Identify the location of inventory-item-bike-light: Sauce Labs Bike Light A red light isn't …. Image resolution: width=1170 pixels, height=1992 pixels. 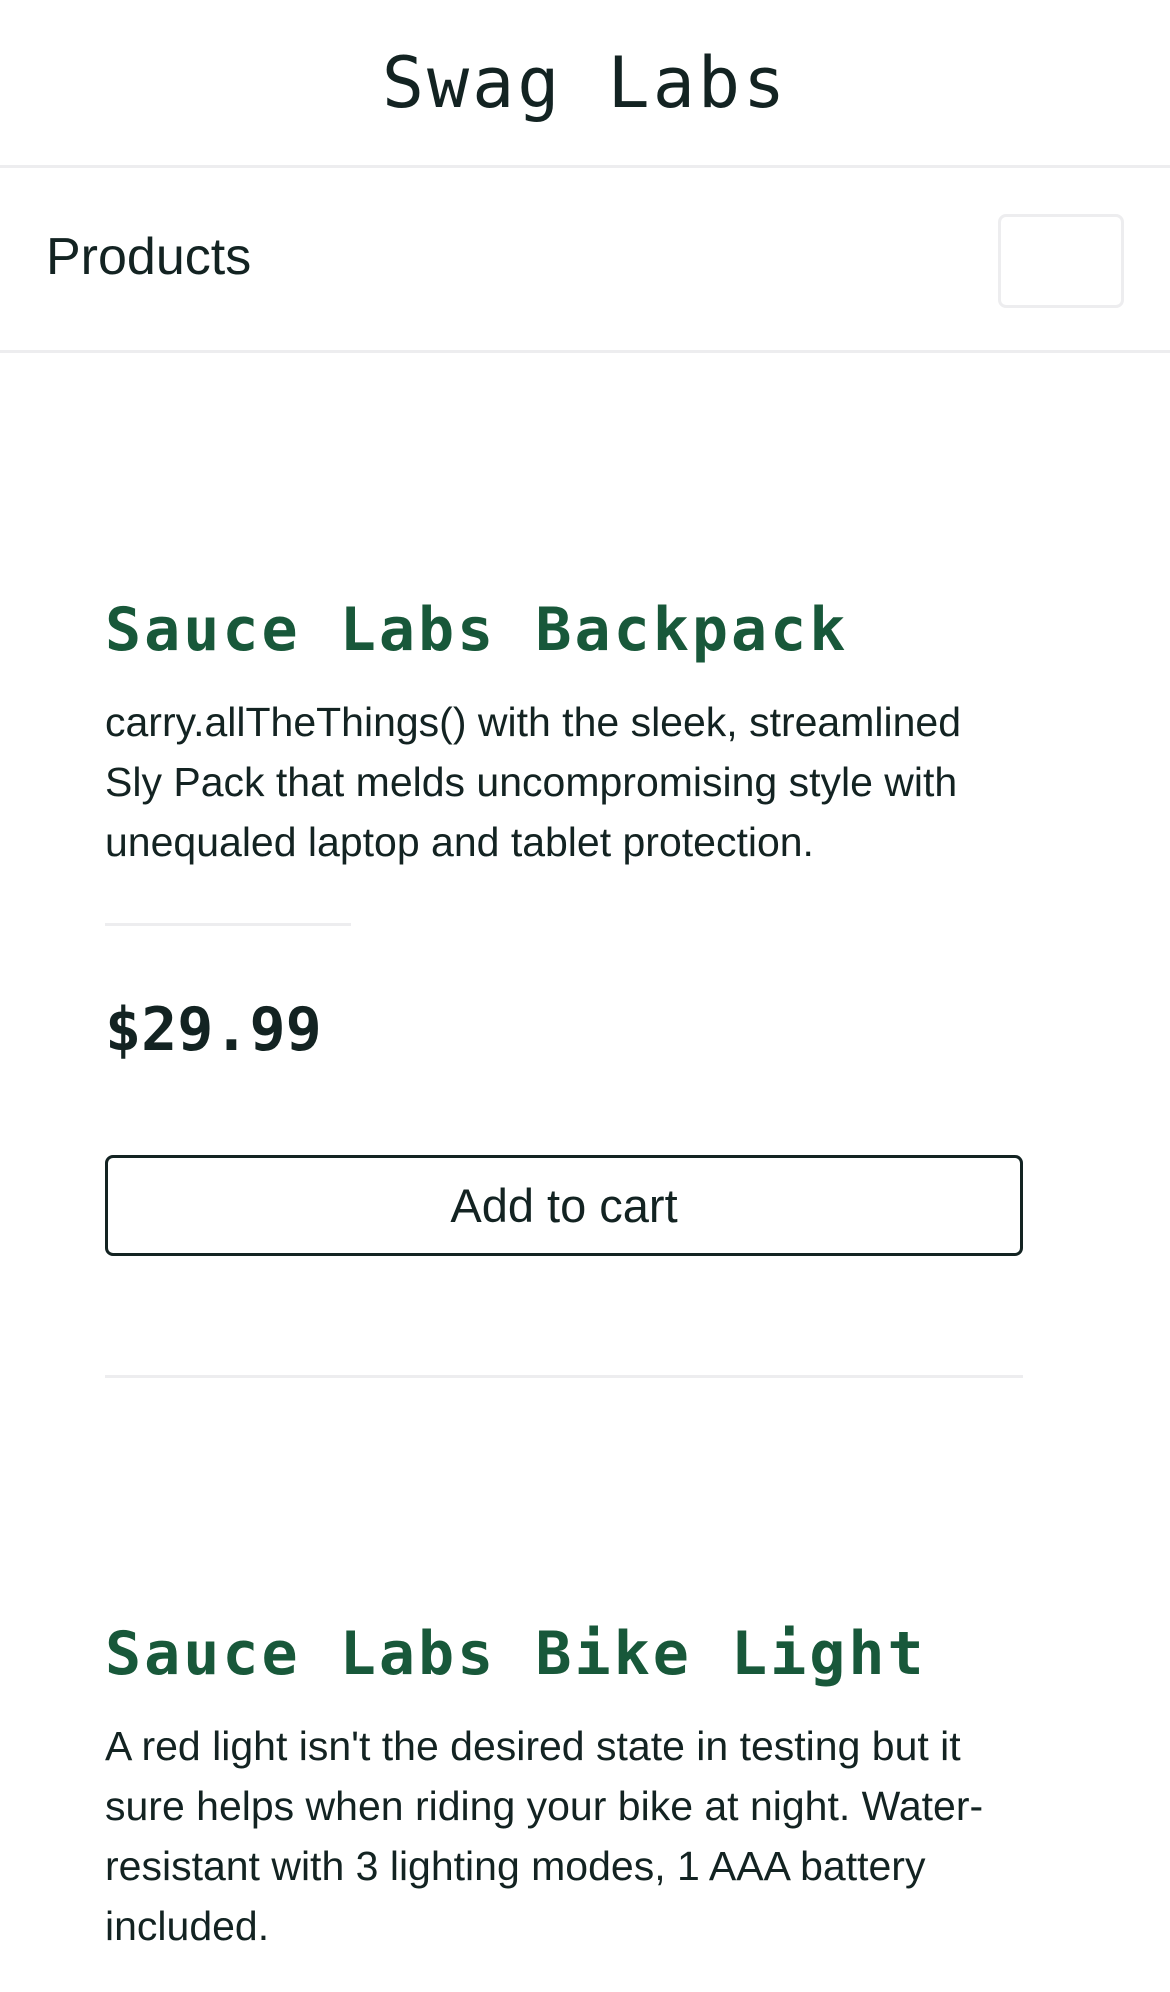
(564, 1785).